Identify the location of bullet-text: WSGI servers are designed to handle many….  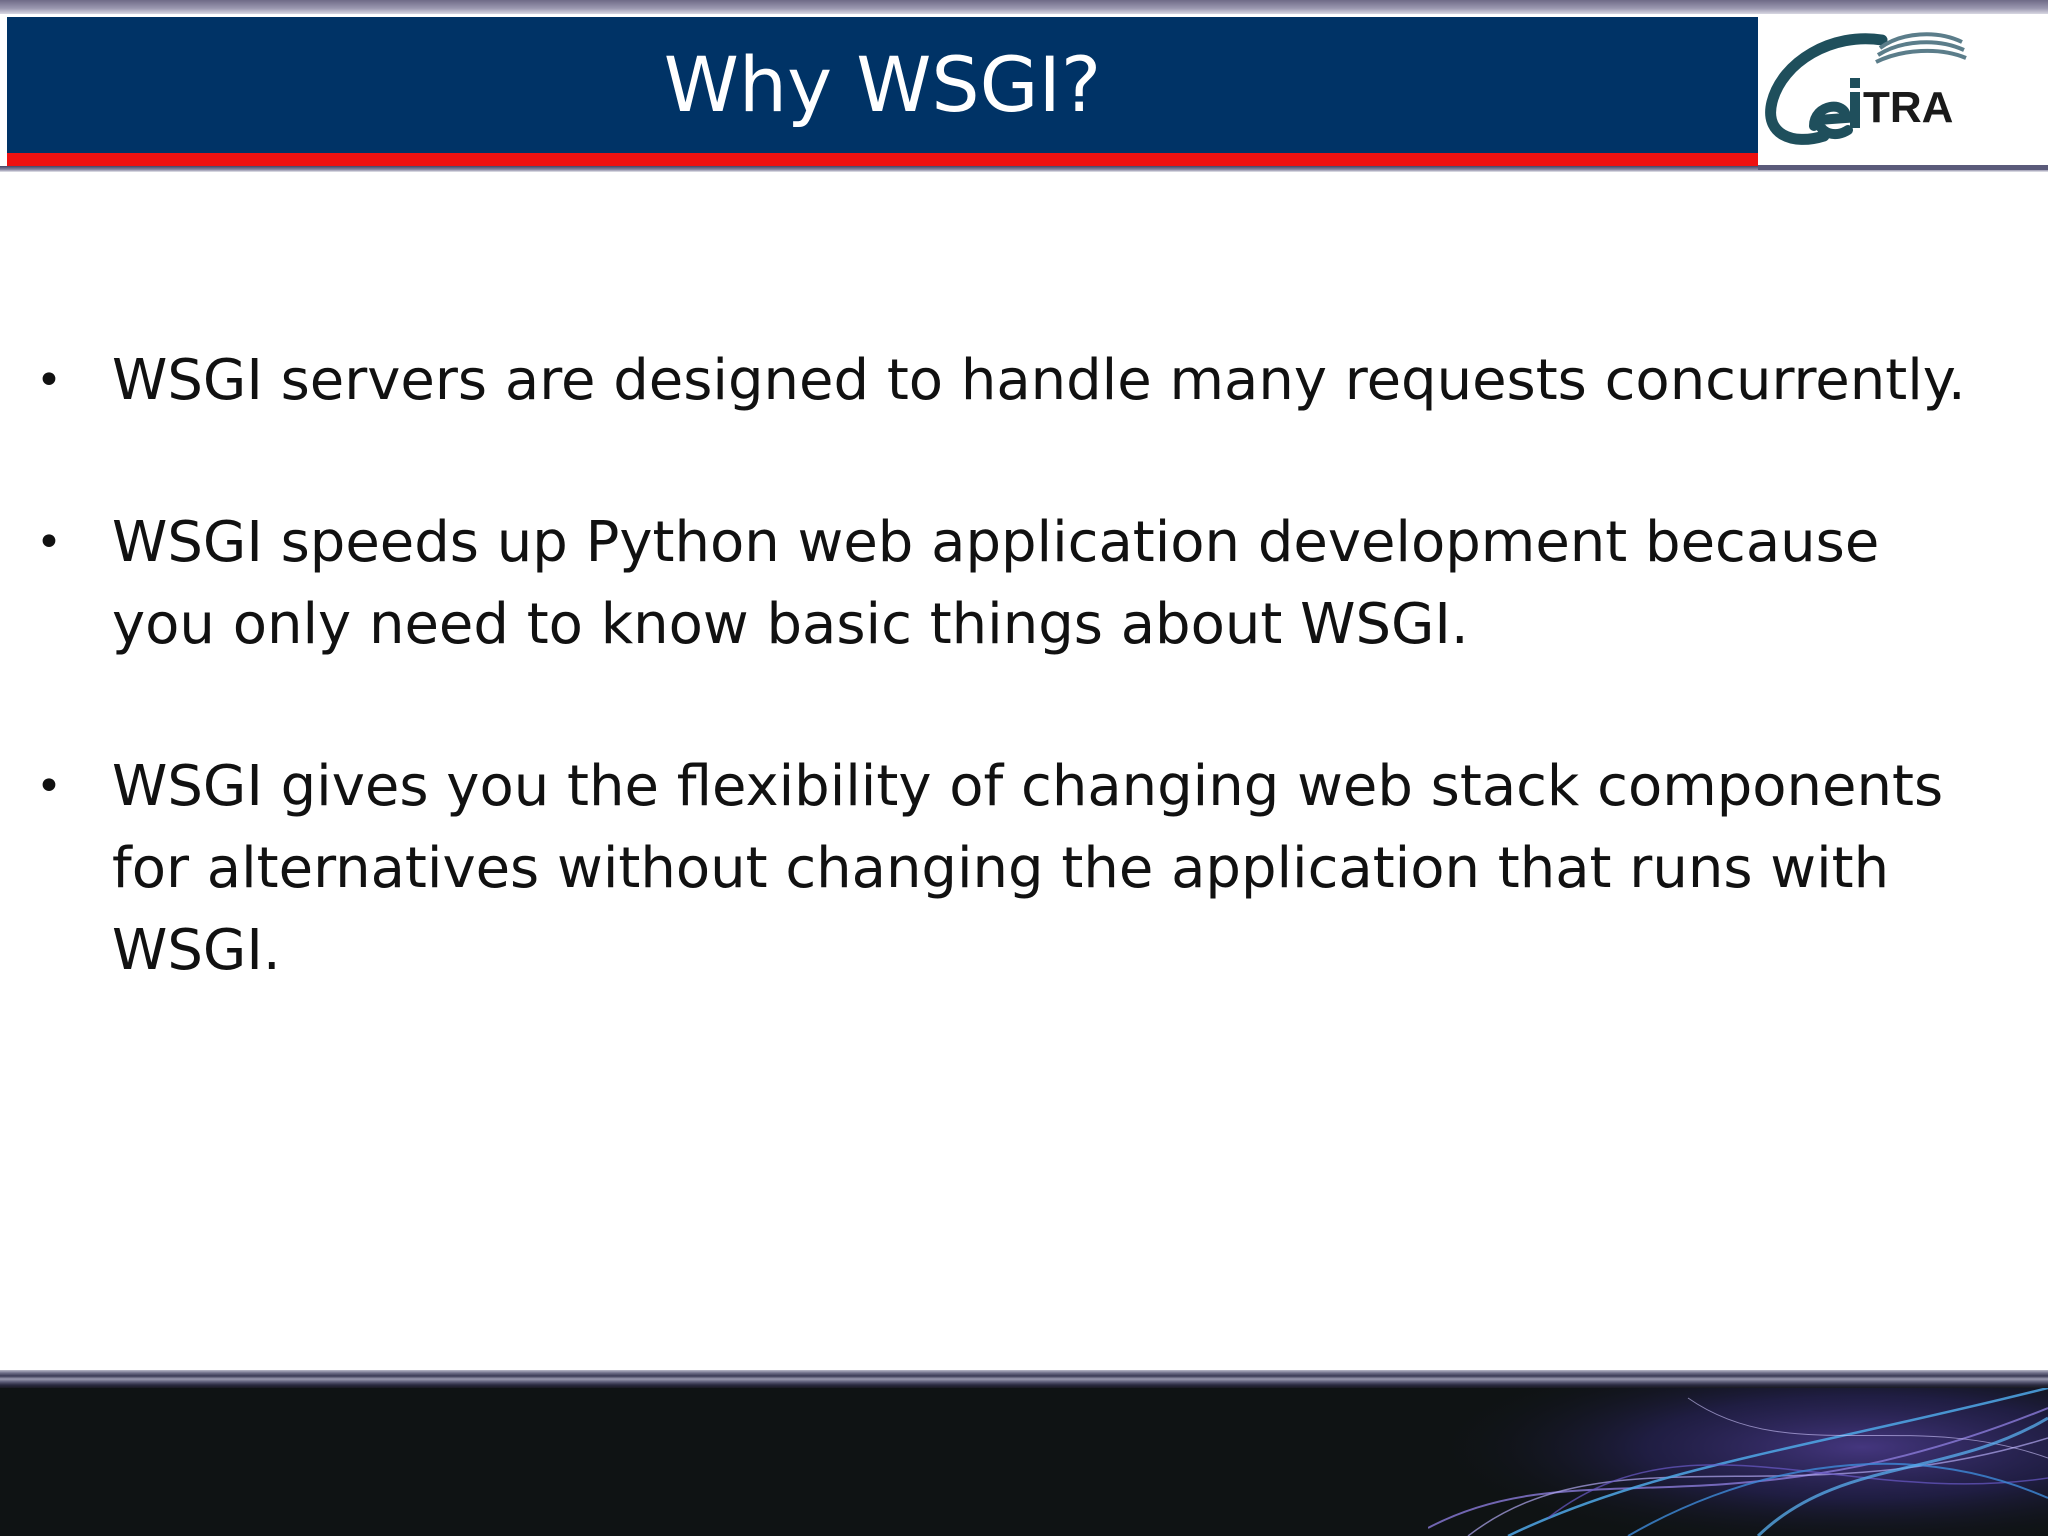
(1039, 380).